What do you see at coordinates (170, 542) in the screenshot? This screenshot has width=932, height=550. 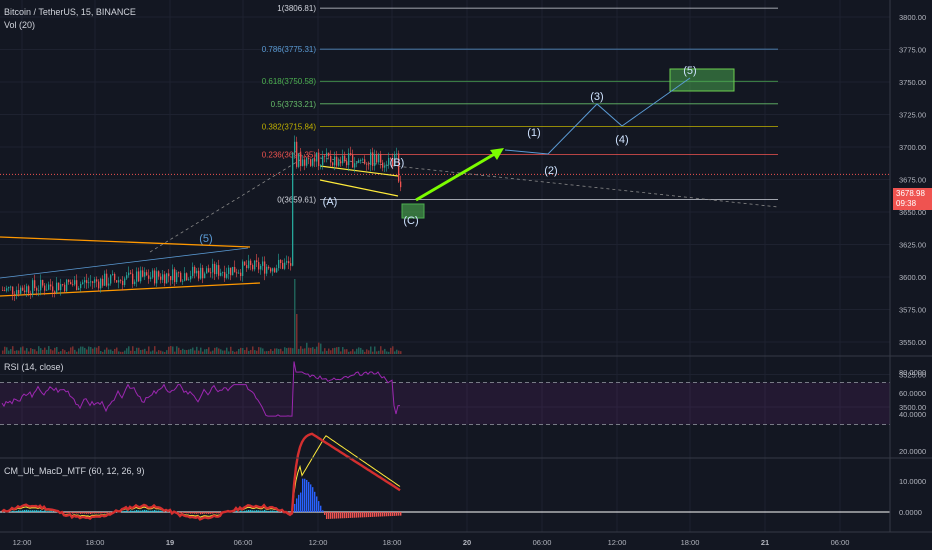 I see `x-tick-label: 19` at bounding box center [170, 542].